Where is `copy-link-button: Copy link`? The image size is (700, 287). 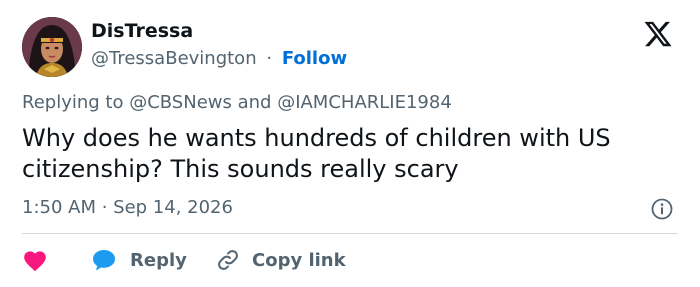
copy-link-button: Copy link is located at coordinates (281, 260).